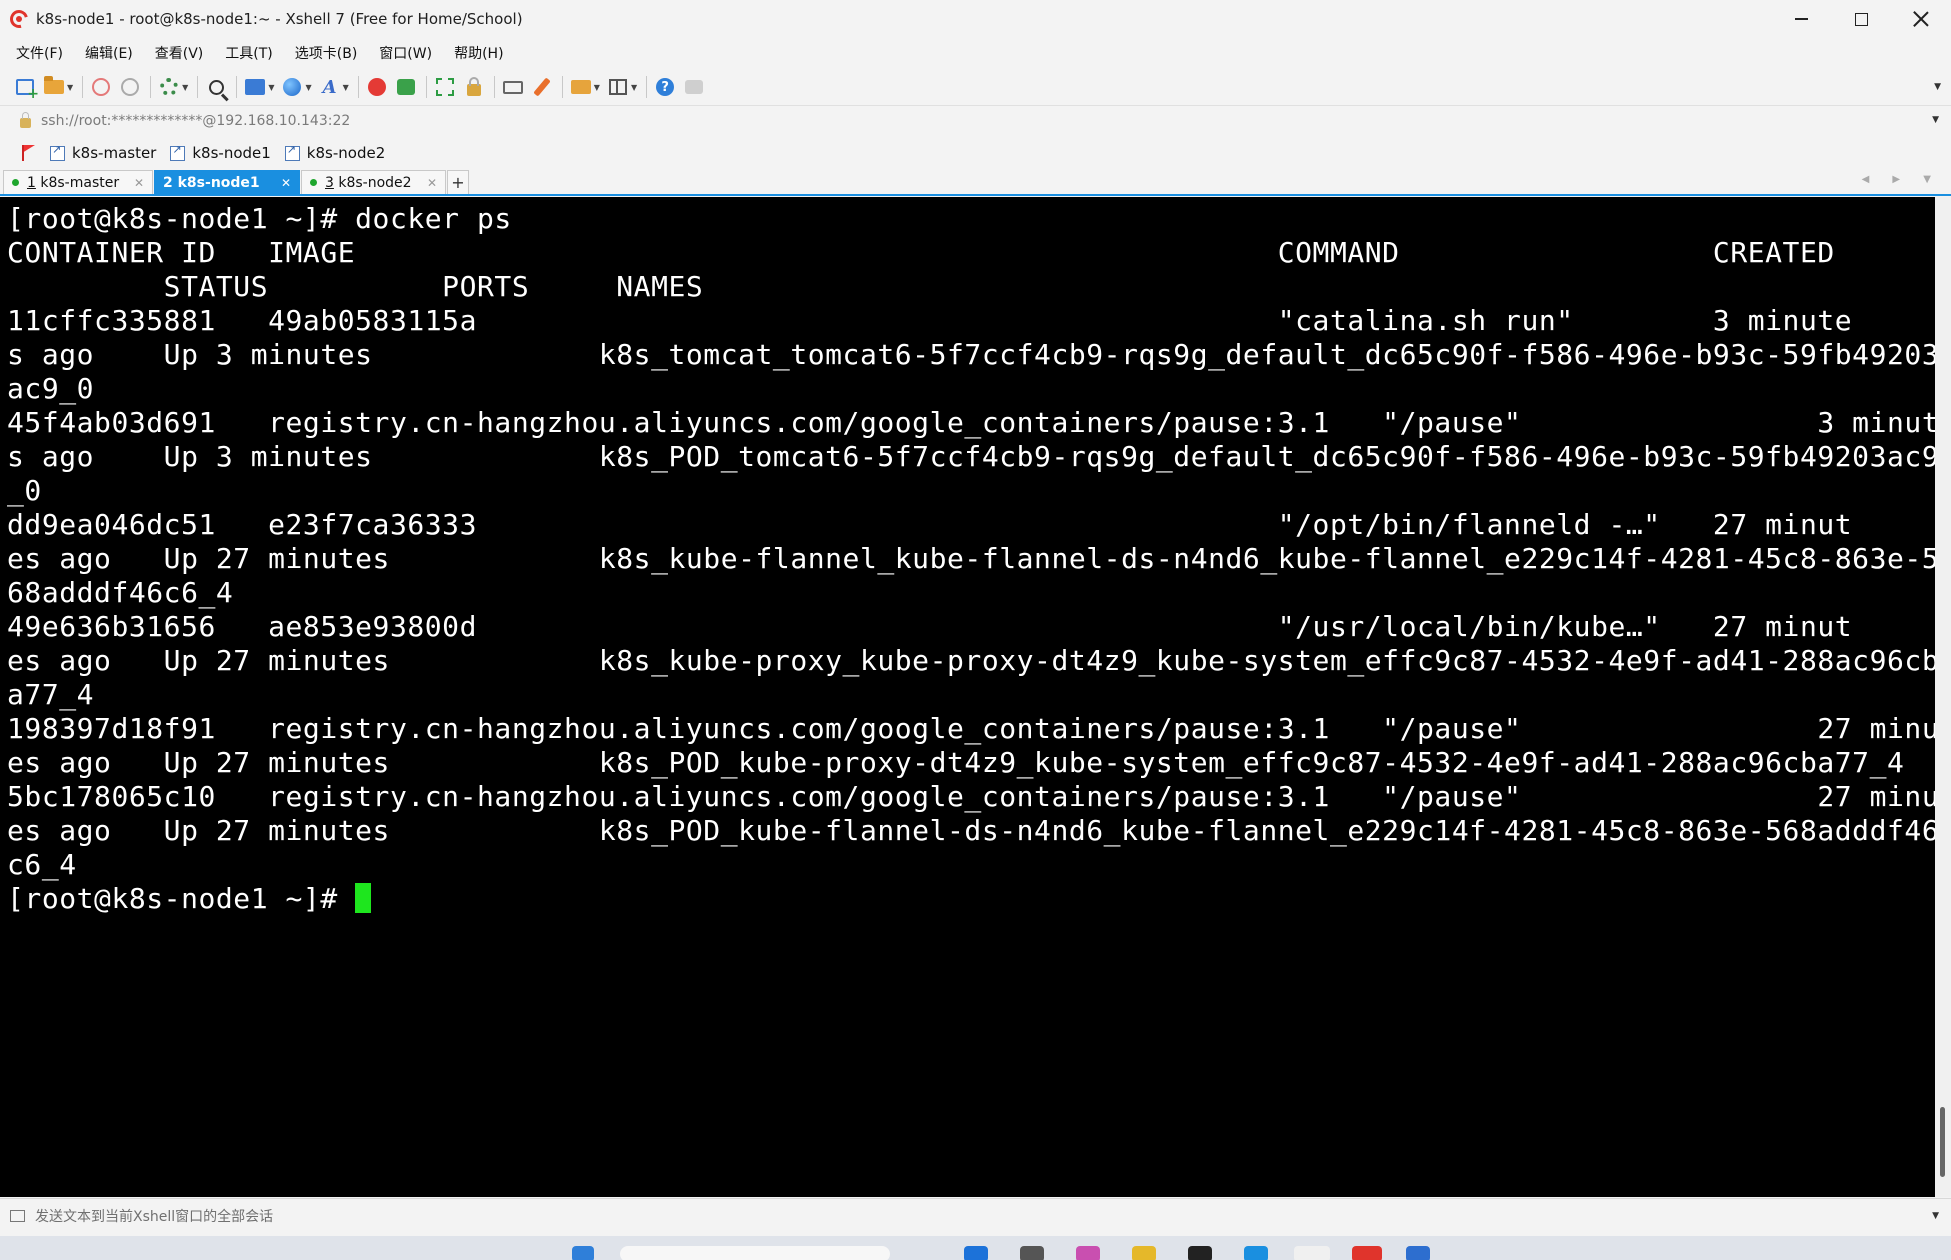  I want to click on chat-button, so click(694, 87).